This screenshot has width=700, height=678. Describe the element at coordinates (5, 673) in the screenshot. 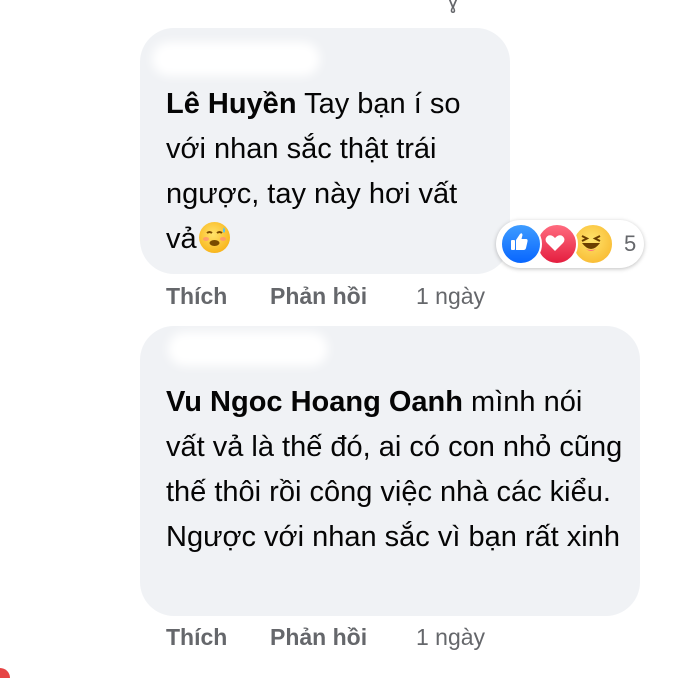

I see `corner-mark` at that location.